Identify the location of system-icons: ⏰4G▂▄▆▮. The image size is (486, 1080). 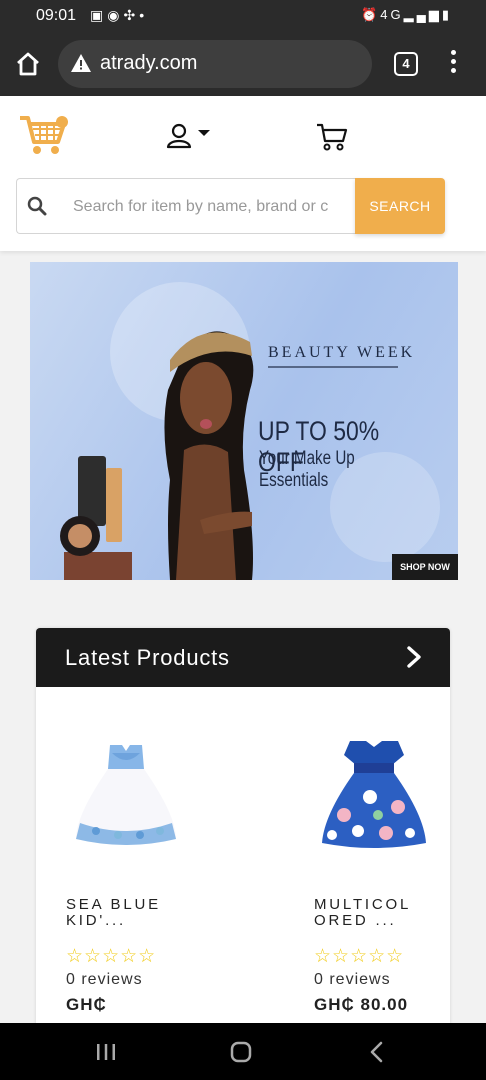
(406, 15).